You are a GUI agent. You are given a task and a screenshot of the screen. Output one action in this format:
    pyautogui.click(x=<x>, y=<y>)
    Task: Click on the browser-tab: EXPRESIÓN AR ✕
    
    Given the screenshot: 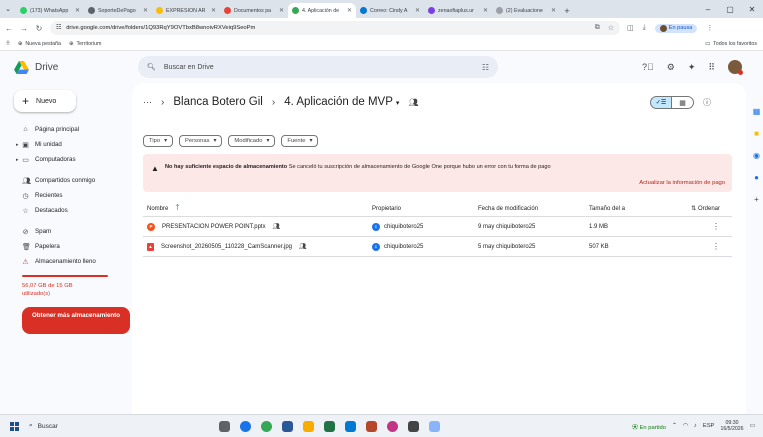 What is the action you would take?
    pyautogui.click(x=186, y=10)
    